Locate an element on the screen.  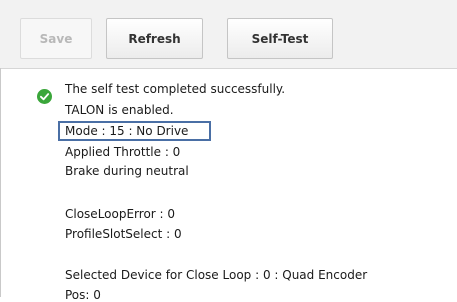
self-test-button: Self-Test is located at coordinates (280, 38).